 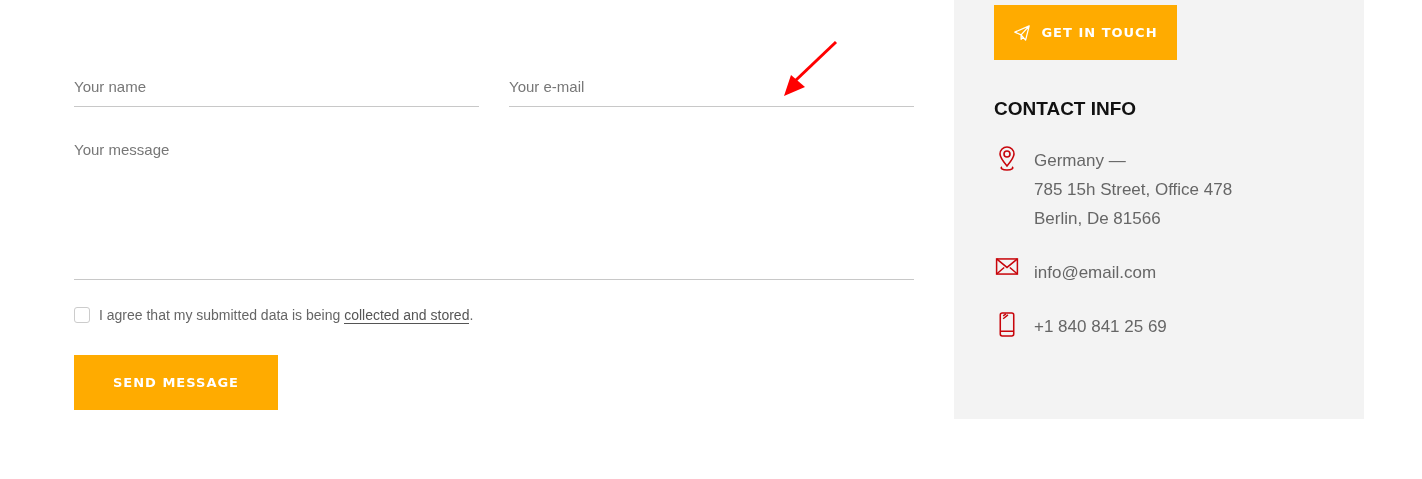 What do you see at coordinates (1133, 190) in the screenshot?
I see `address-line: 785 15h Street, Office 478` at bounding box center [1133, 190].